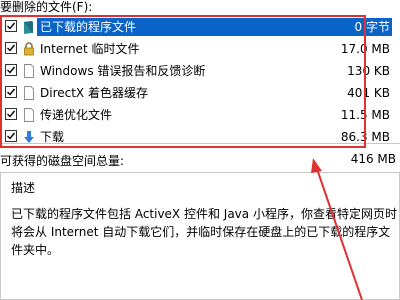 The width and height of the screenshot is (400, 300). What do you see at coordinates (200, 27) in the screenshot?
I see `list-item-downloaded-program-files: 已下载的程序文件 0 字节` at bounding box center [200, 27].